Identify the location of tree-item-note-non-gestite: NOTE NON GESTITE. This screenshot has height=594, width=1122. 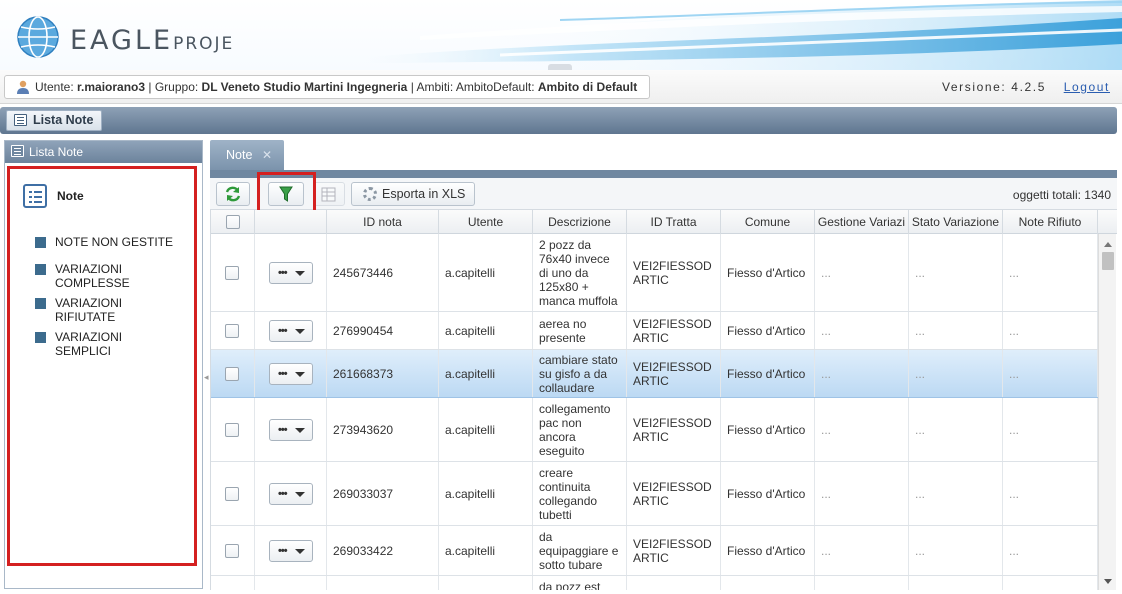
(110, 242).